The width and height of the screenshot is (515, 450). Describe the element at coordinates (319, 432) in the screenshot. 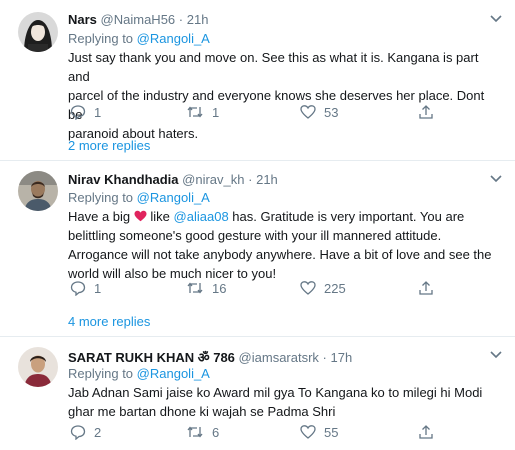

I see `like-button: 55` at that location.